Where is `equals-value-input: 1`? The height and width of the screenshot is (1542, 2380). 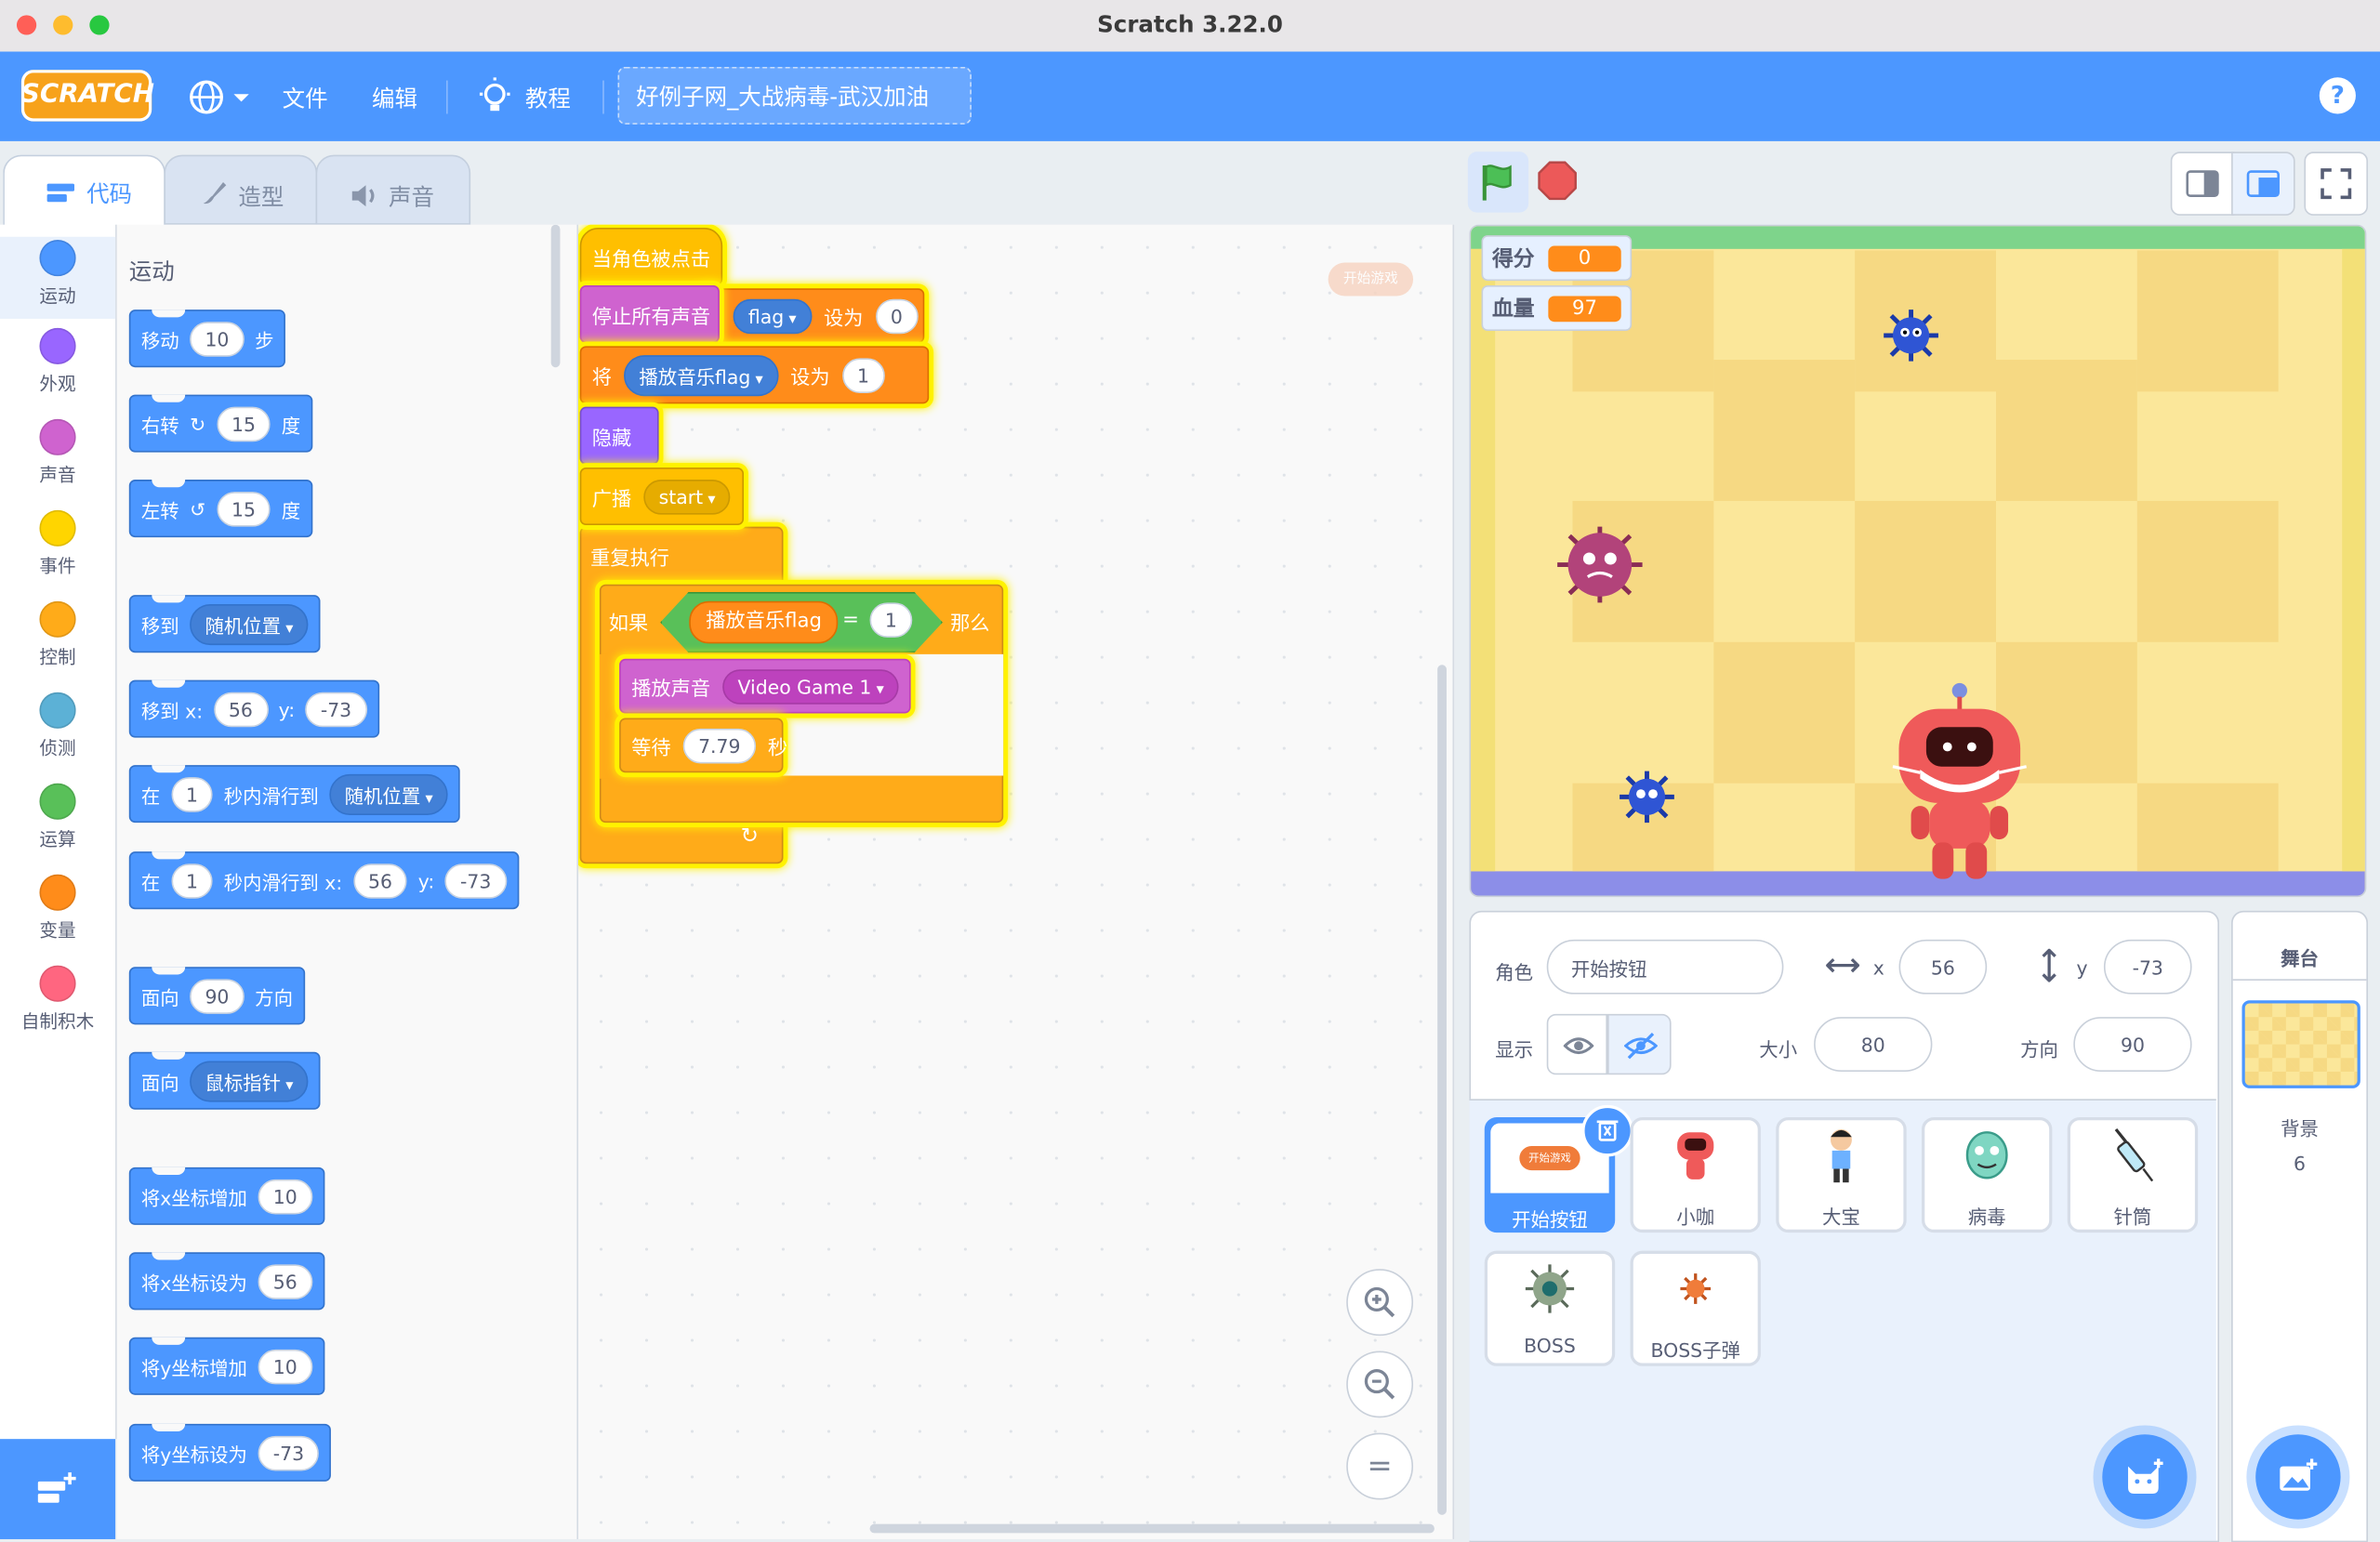
equals-value-input: 1 is located at coordinates (891, 620).